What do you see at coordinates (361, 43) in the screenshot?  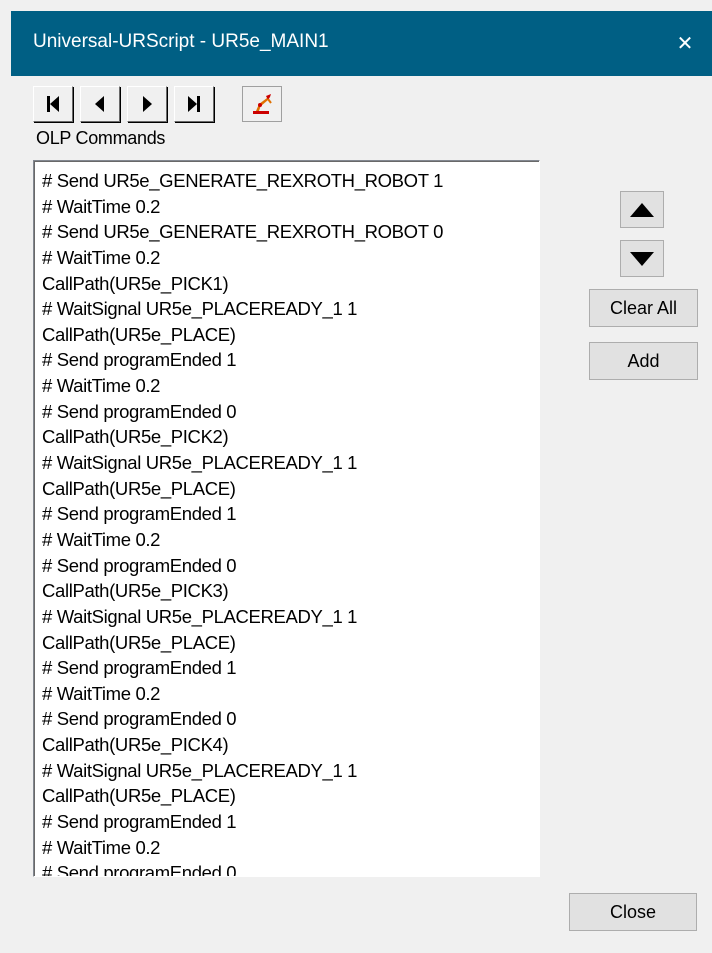 I see `title-bar: Universal-URScript - UR5e_MAIN1 ✕` at bounding box center [361, 43].